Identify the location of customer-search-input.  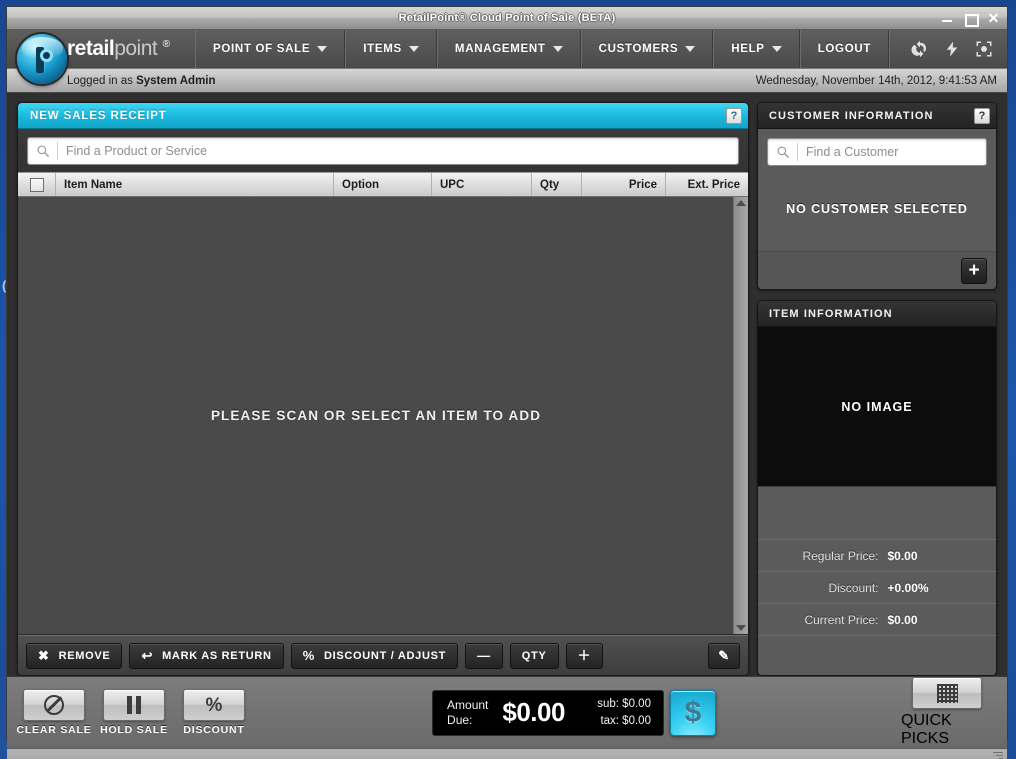
(896, 152).